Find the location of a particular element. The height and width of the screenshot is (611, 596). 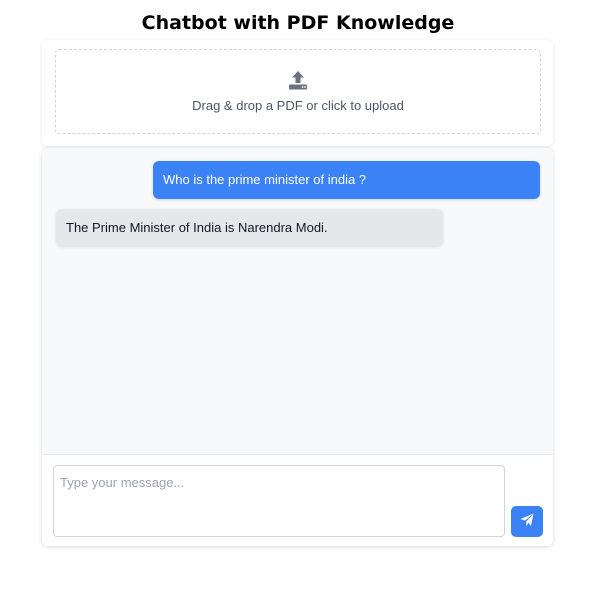

composer is located at coordinates (297, 500).